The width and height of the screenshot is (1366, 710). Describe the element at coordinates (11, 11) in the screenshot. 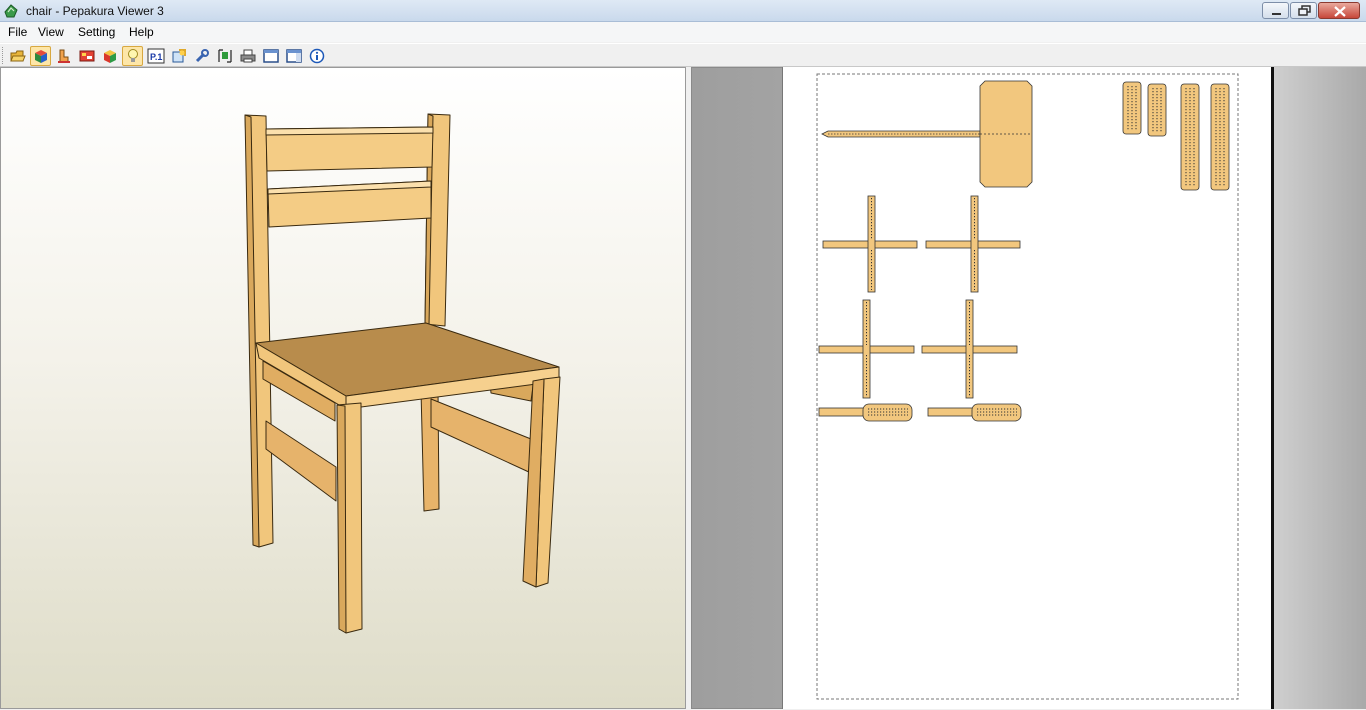

I see `pepakura-app-icon` at that location.